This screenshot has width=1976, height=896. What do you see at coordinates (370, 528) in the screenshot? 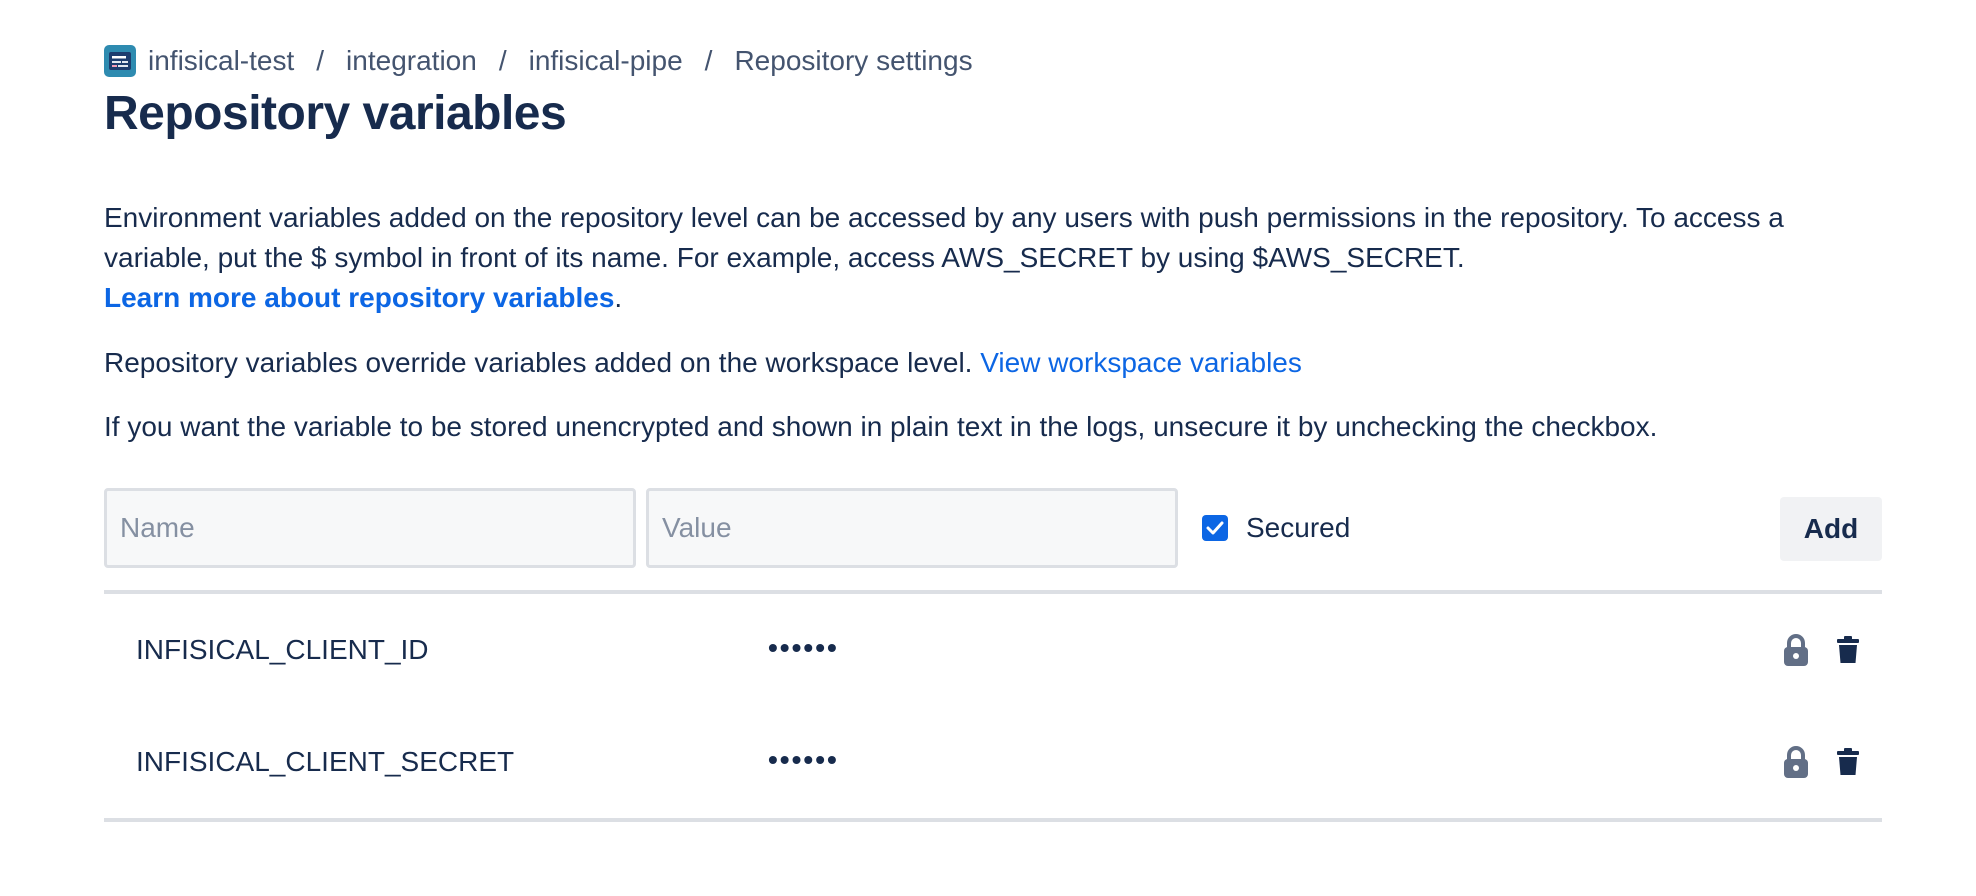
I see `variable-name-input` at bounding box center [370, 528].